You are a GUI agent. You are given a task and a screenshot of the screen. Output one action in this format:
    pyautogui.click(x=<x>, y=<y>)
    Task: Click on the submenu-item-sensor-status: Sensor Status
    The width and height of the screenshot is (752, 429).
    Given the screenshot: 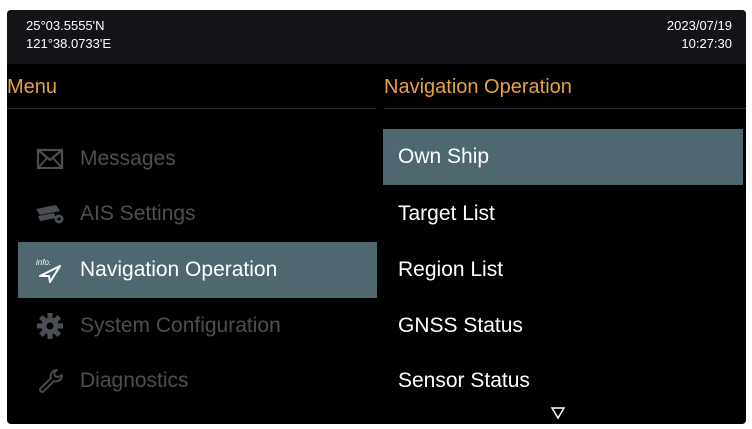 What is the action you would take?
    pyautogui.click(x=563, y=381)
    